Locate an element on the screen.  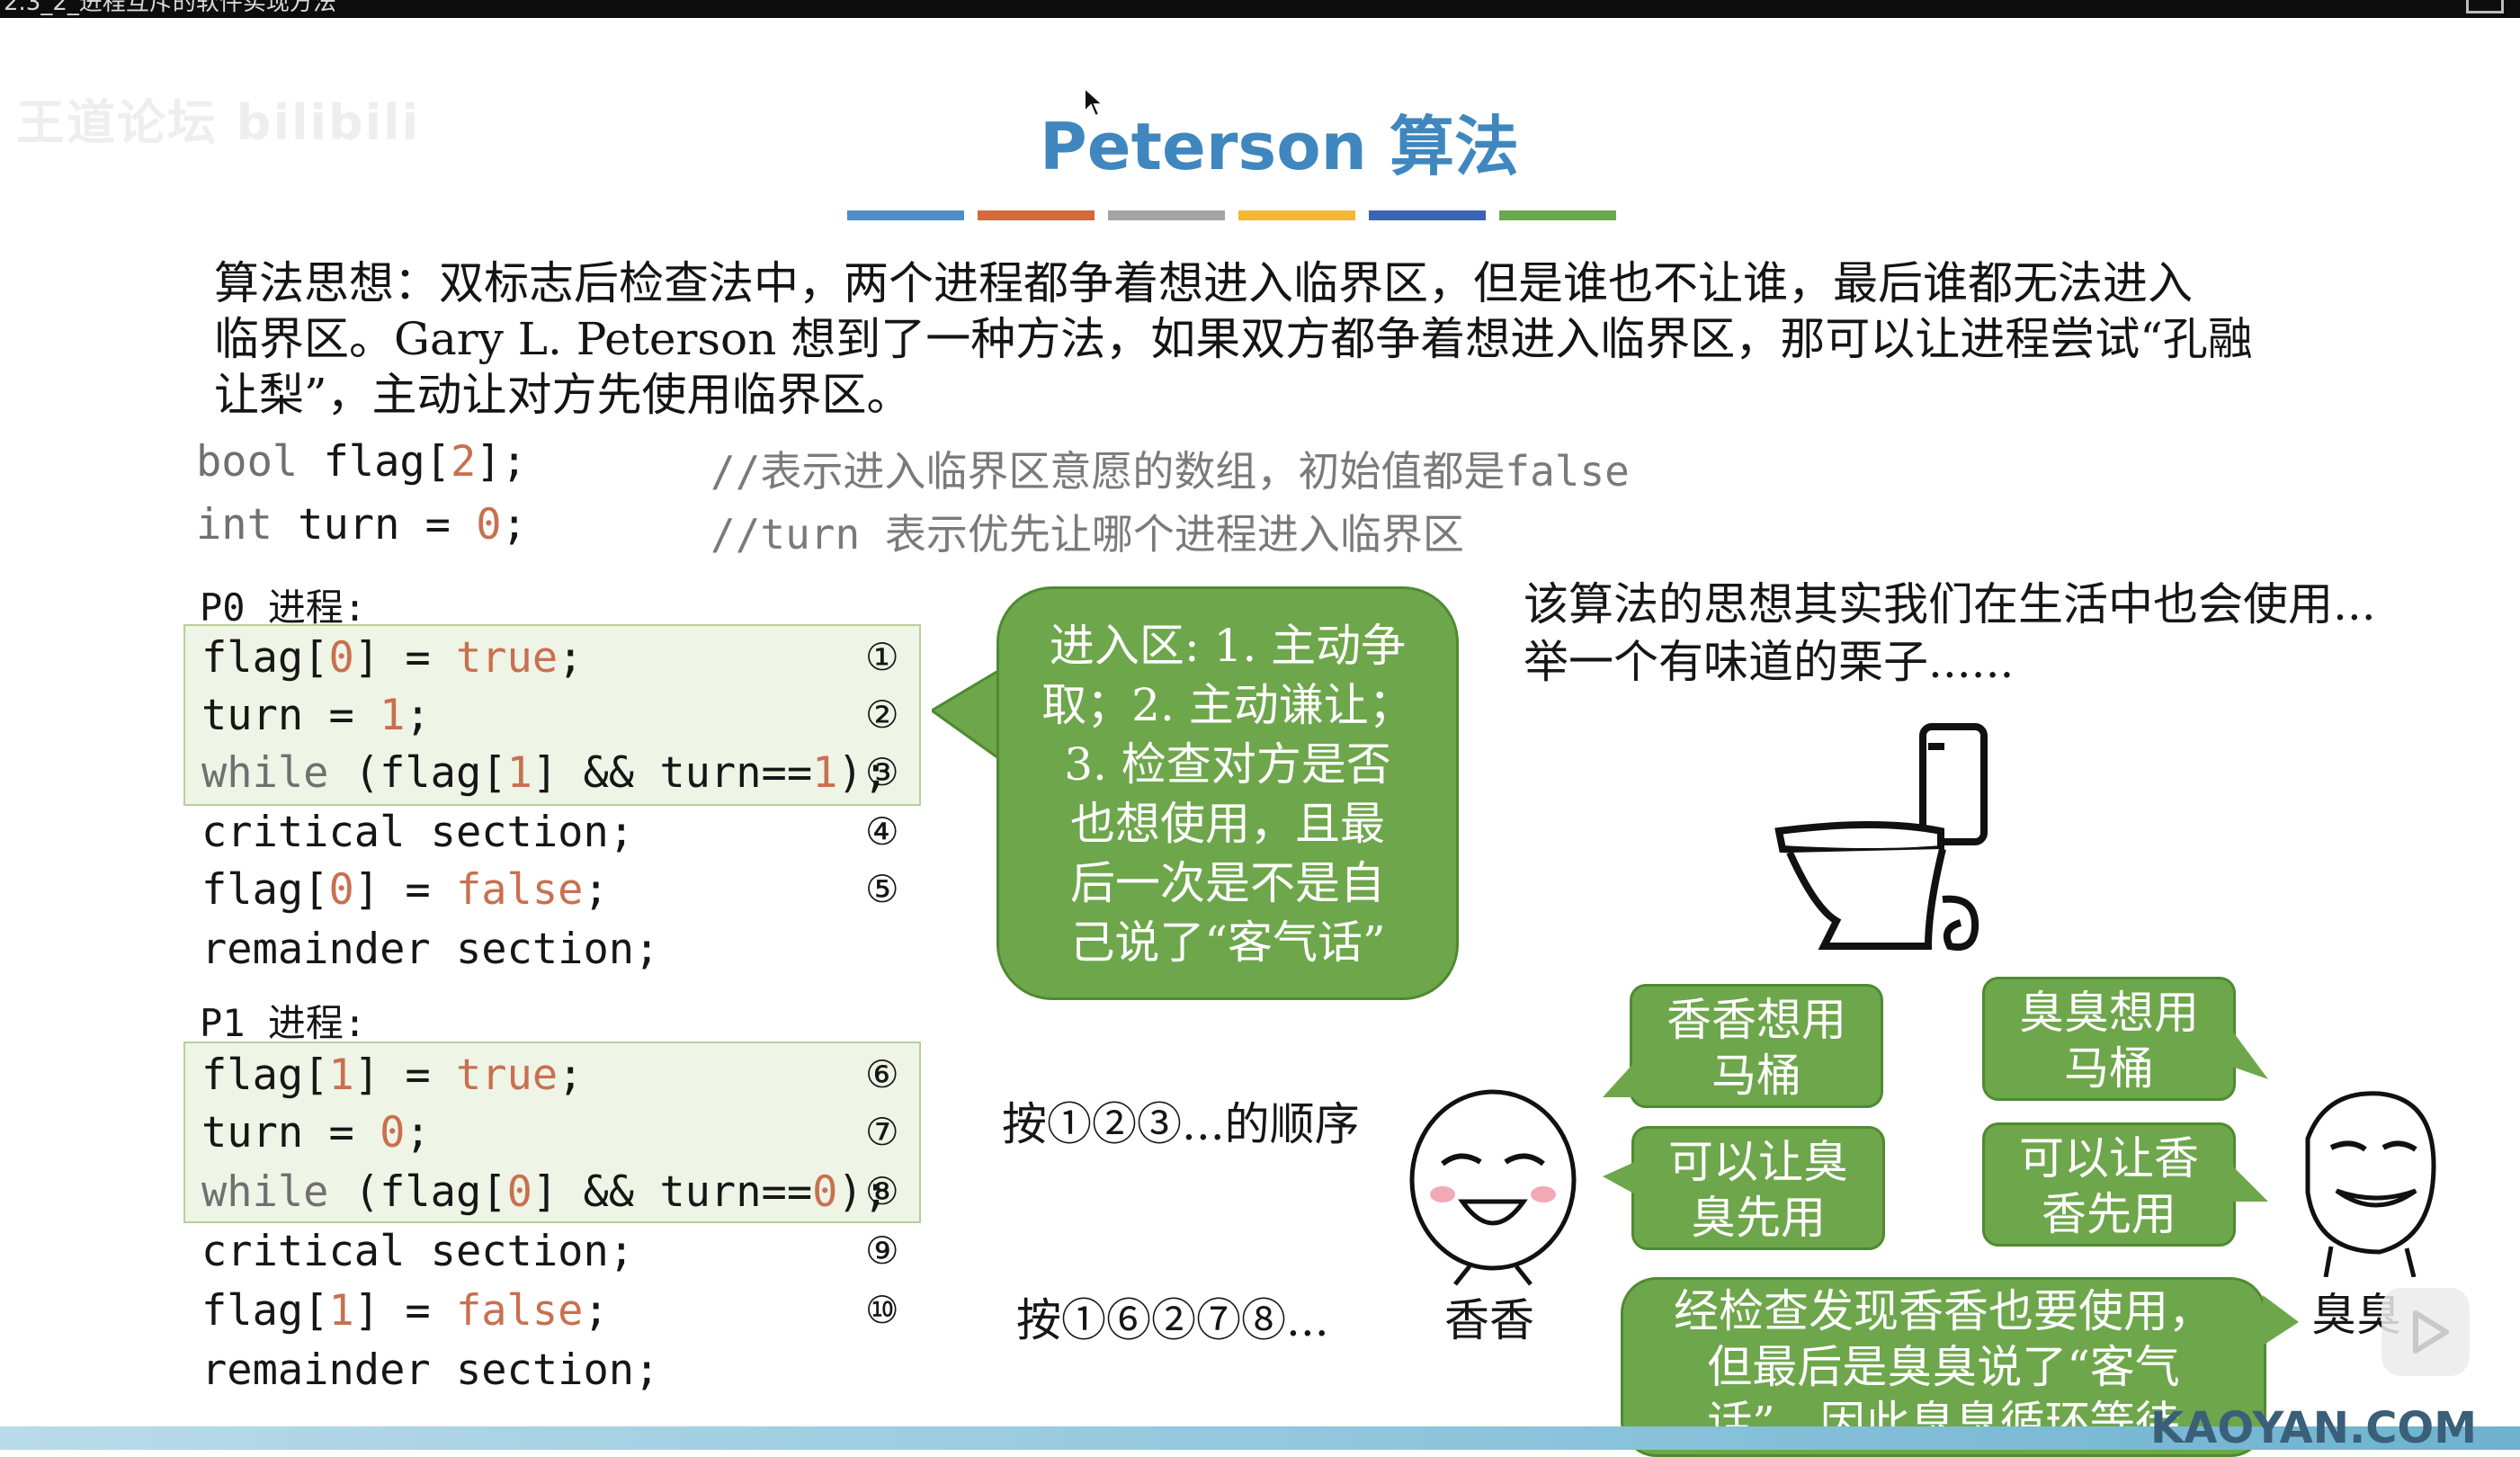
step-marker: ⑦ is located at coordinates (882, 1132).